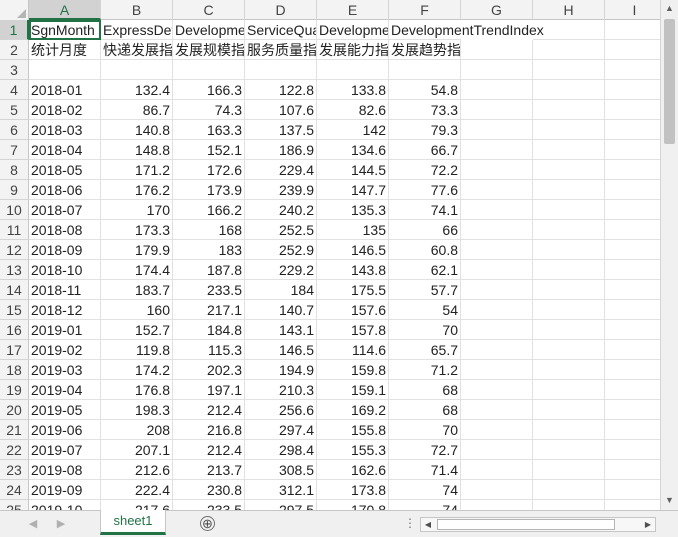 The width and height of the screenshot is (678, 537). I want to click on cell-value: 171.2, so click(137, 170).